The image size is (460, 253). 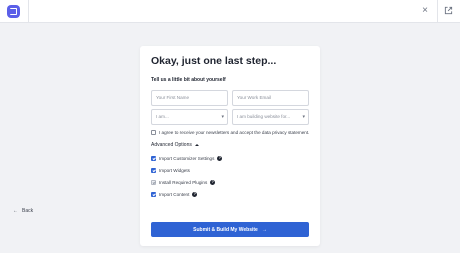 What do you see at coordinates (230, 11) in the screenshot?
I see `top-bar: ×` at bounding box center [230, 11].